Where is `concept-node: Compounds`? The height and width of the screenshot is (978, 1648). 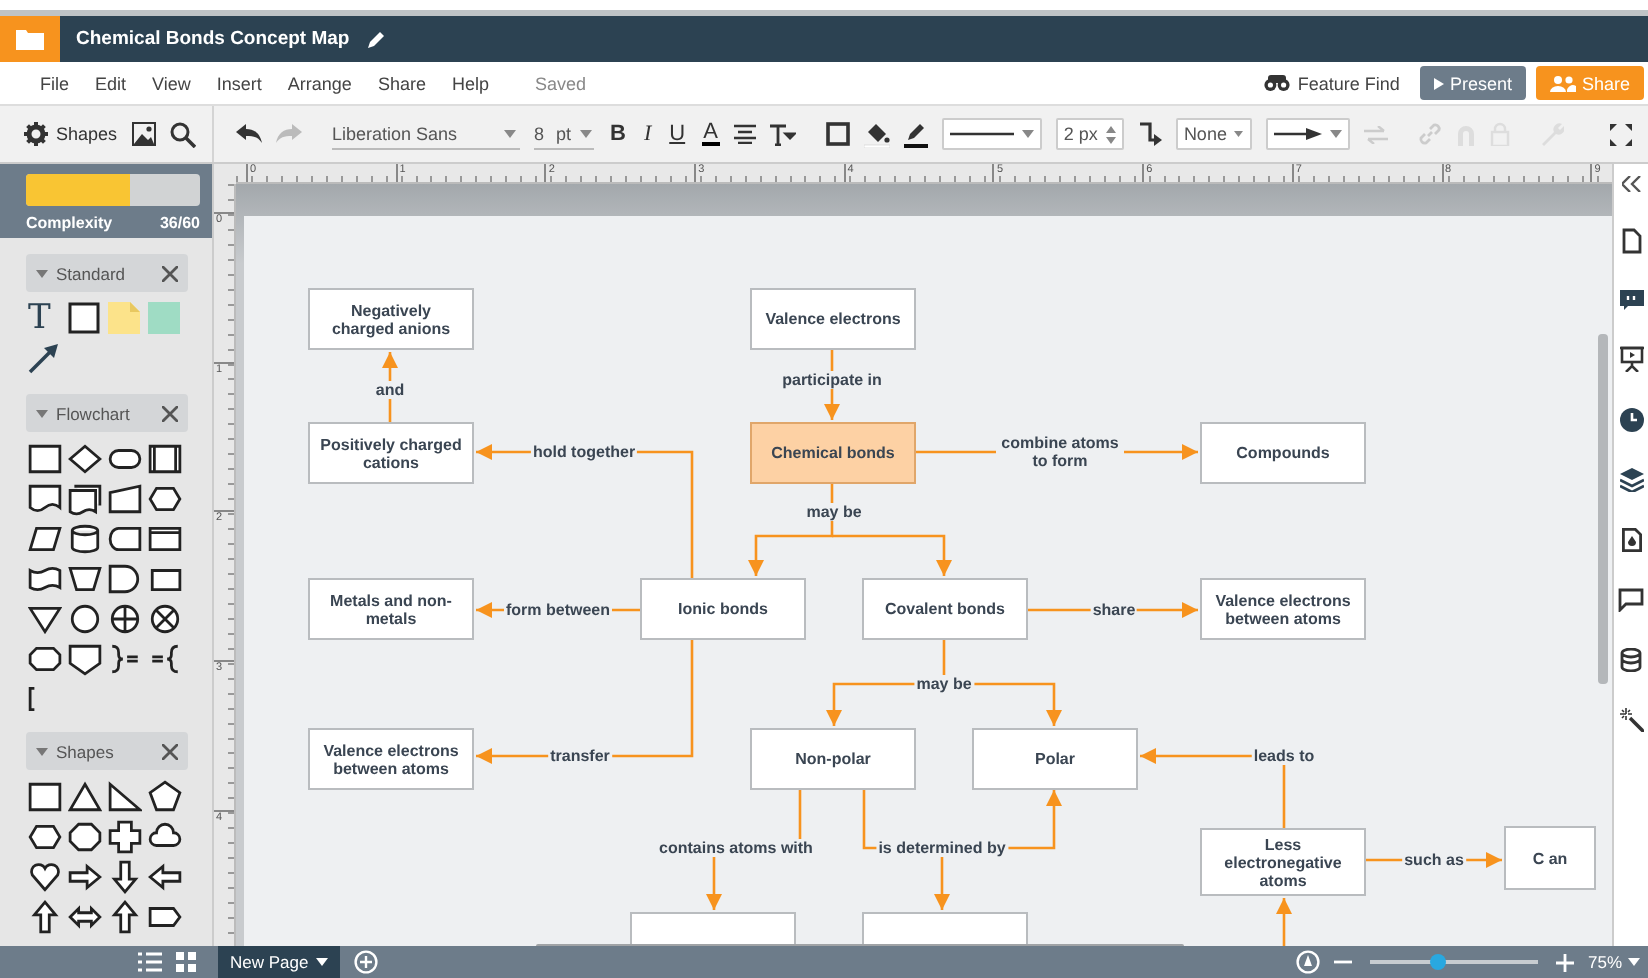
concept-node: Compounds is located at coordinates (1283, 453).